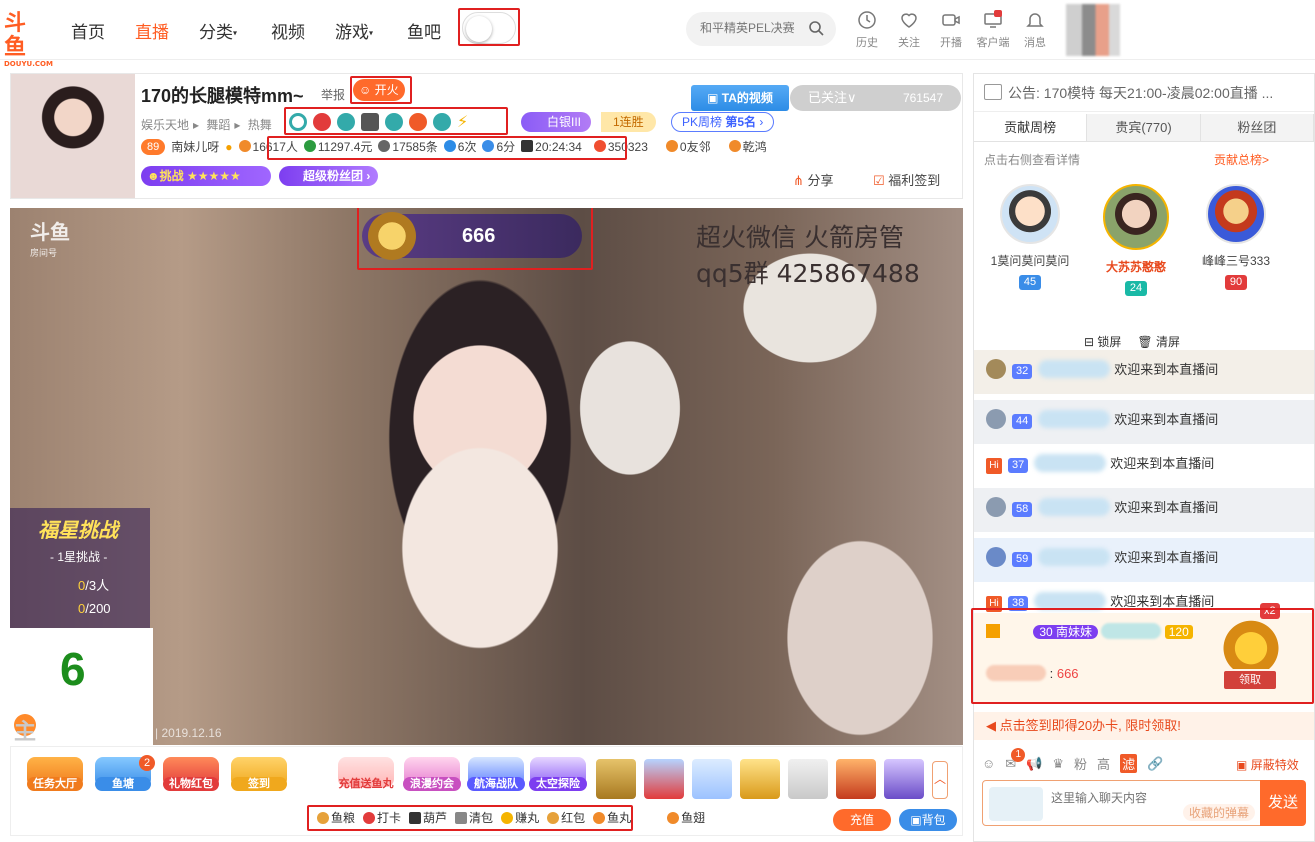  I want to click on send-button: 发送, so click(1283, 803).